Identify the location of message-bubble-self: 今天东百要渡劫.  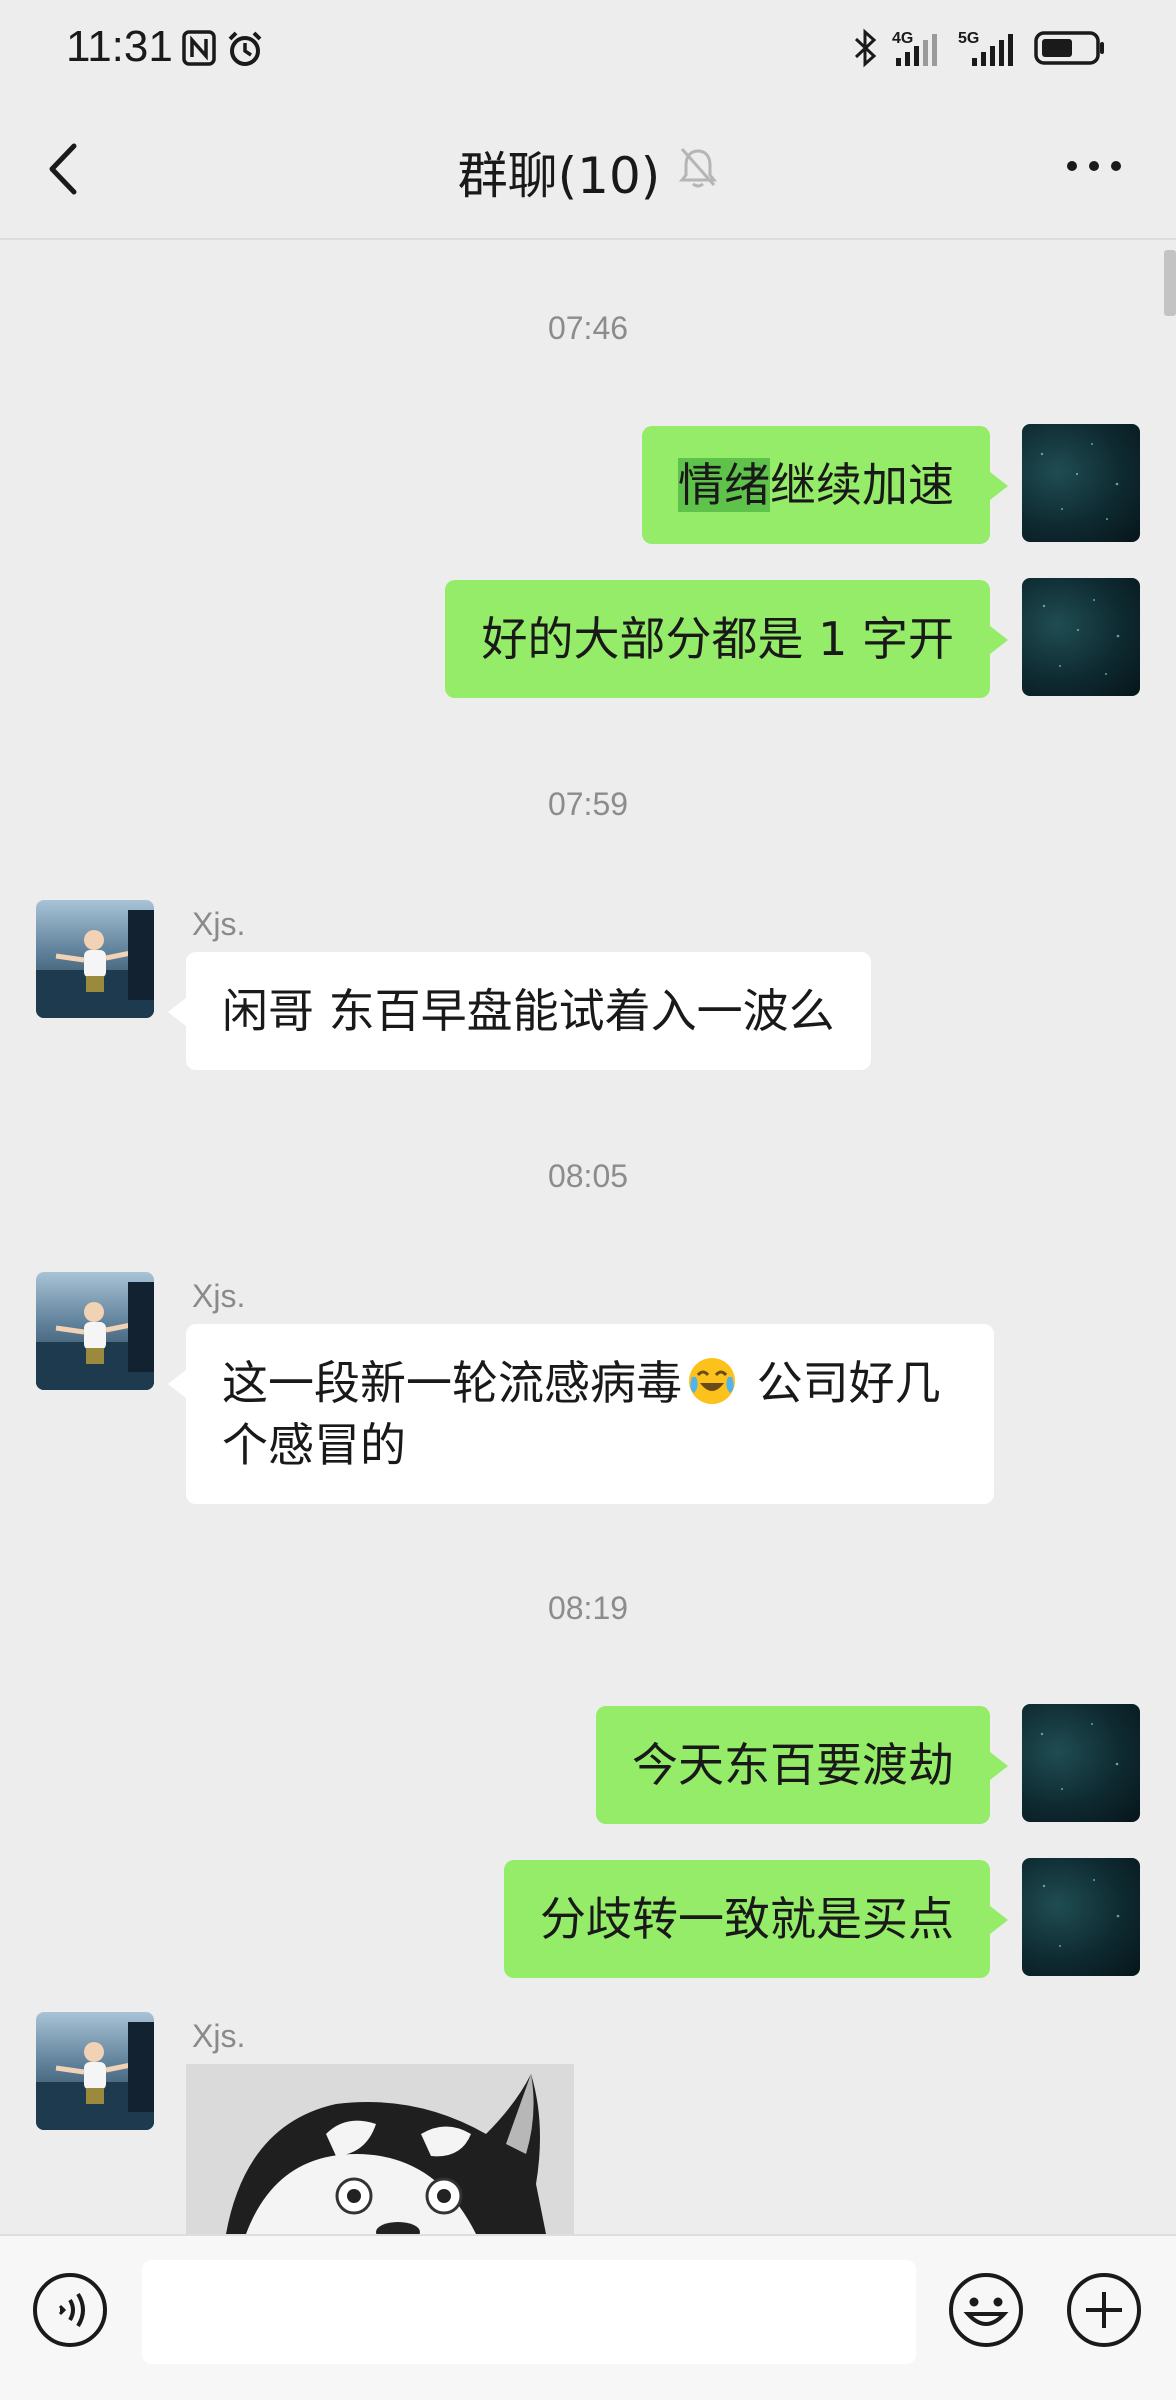
(802, 1765).